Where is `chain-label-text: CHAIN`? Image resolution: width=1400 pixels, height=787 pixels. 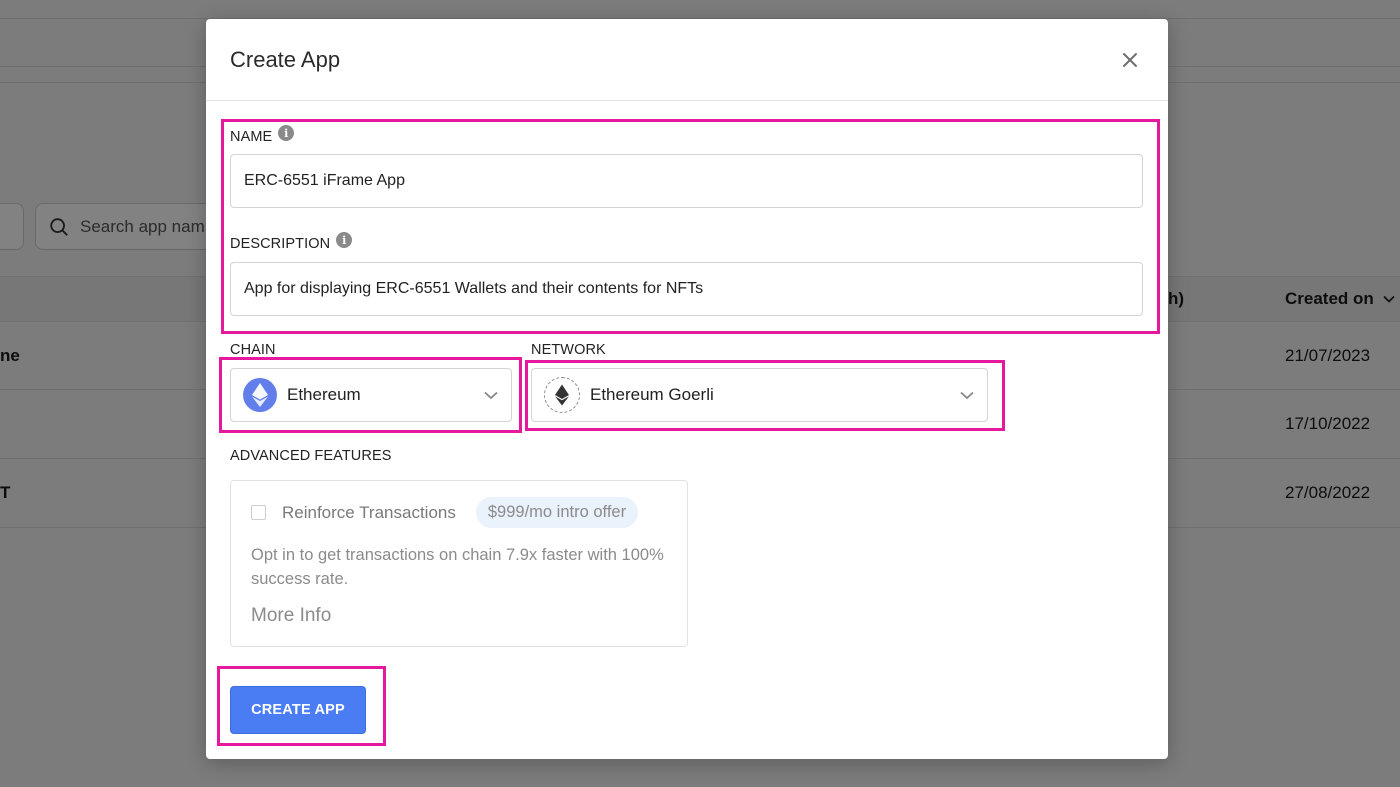 chain-label-text: CHAIN is located at coordinates (253, 350).